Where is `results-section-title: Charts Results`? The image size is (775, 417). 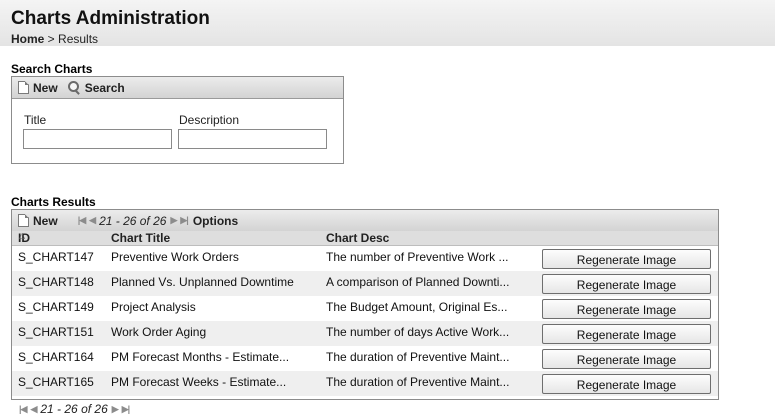 results-section-title: Charts Results is located at coordinates (53, 202).